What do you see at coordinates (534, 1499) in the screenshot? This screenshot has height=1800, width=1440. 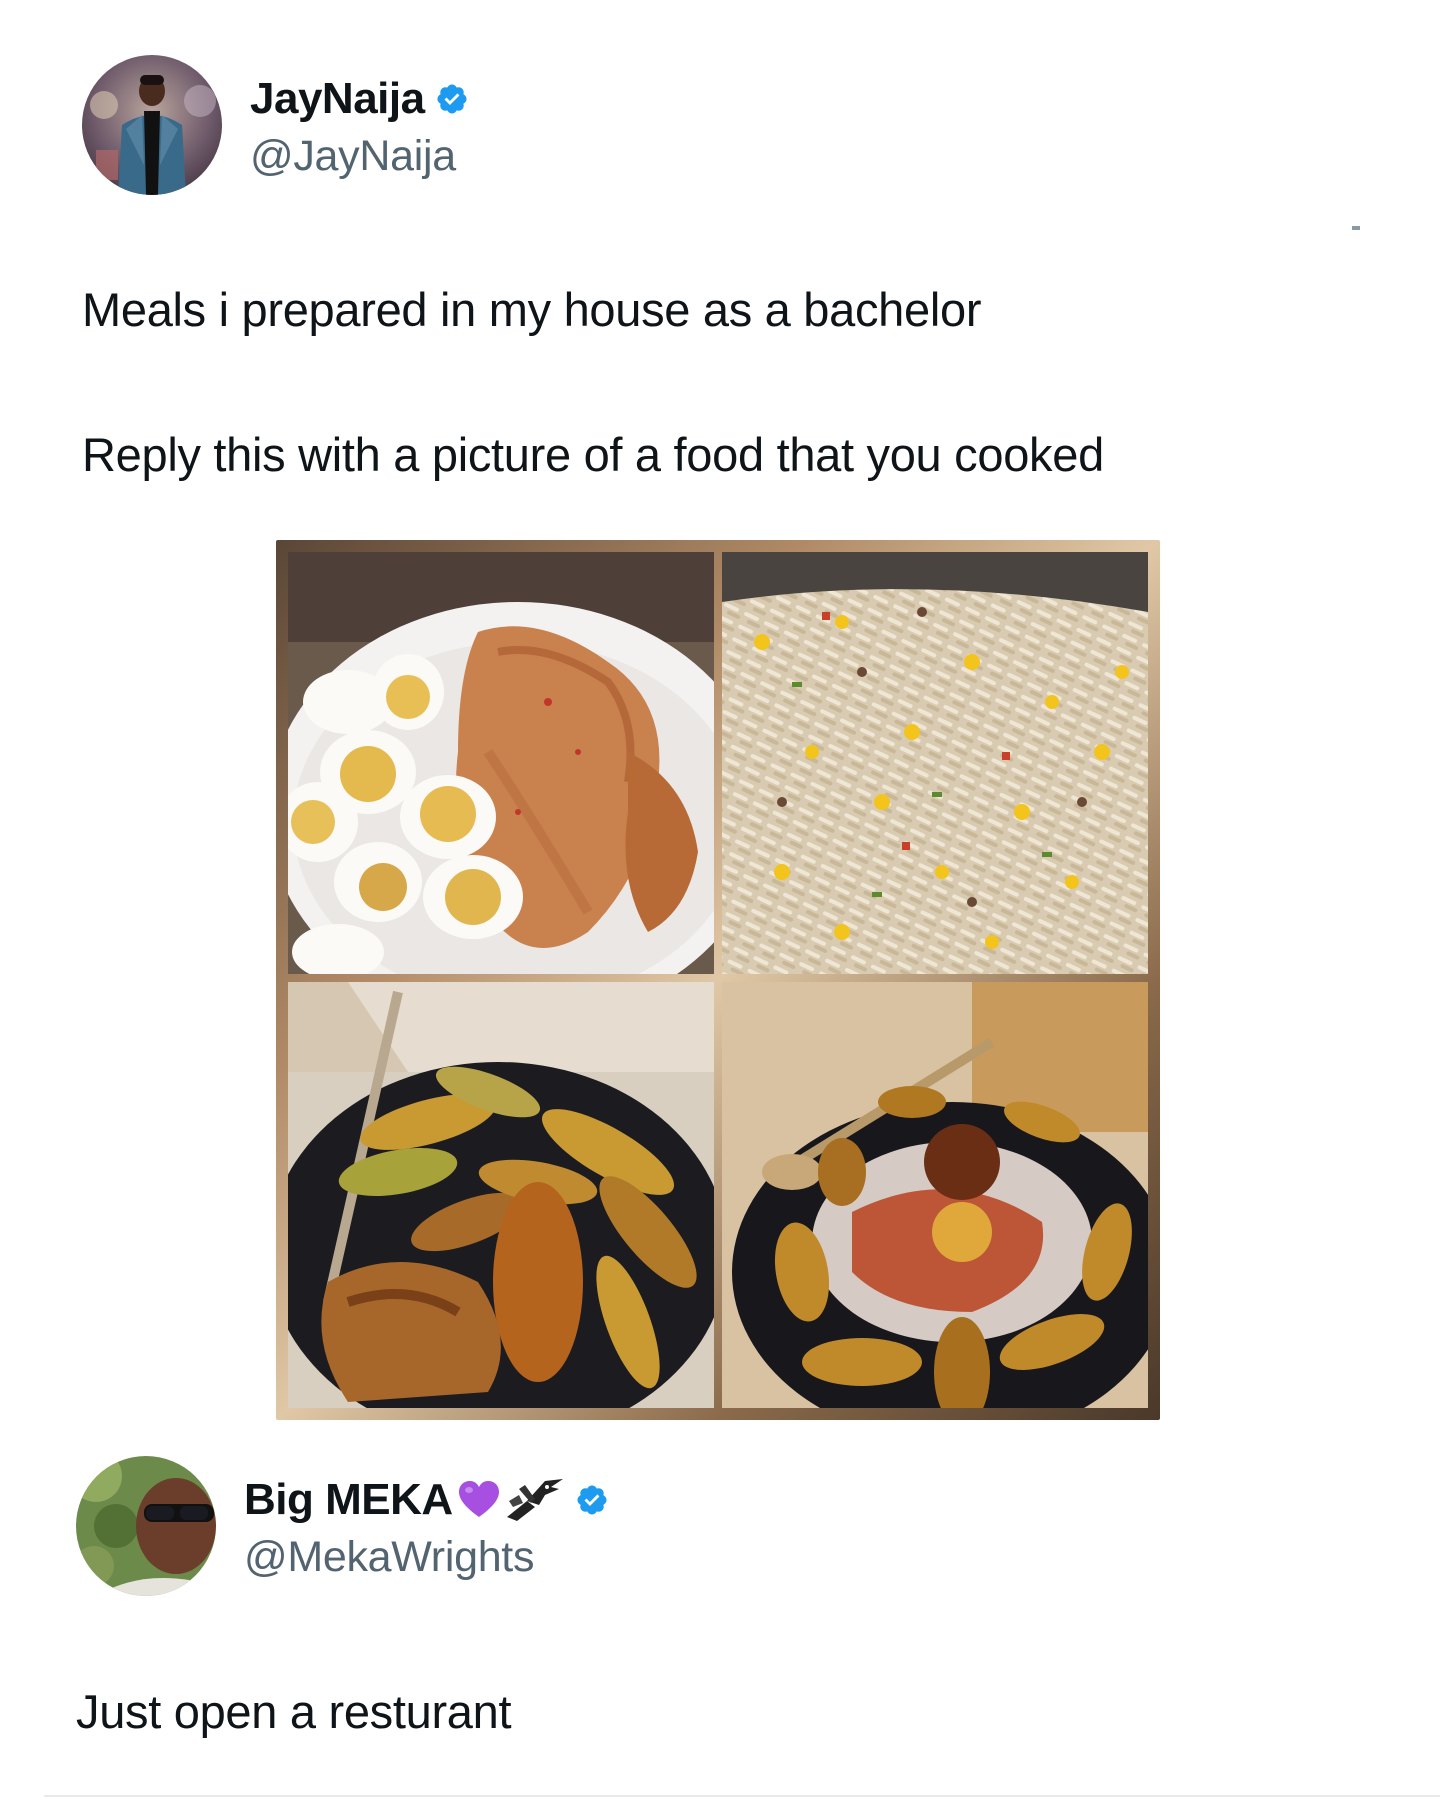 I see `eagle-icon` at bounding box center [534, 1499].